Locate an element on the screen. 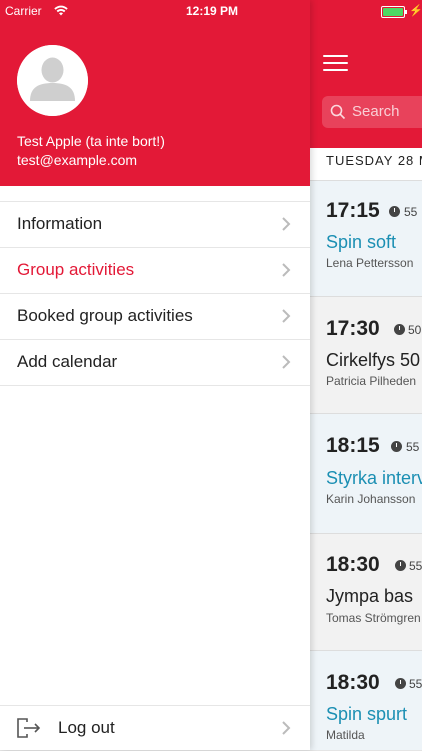 This screenshot has width=422, height=751. avatar is located at coordinates (52, 80).